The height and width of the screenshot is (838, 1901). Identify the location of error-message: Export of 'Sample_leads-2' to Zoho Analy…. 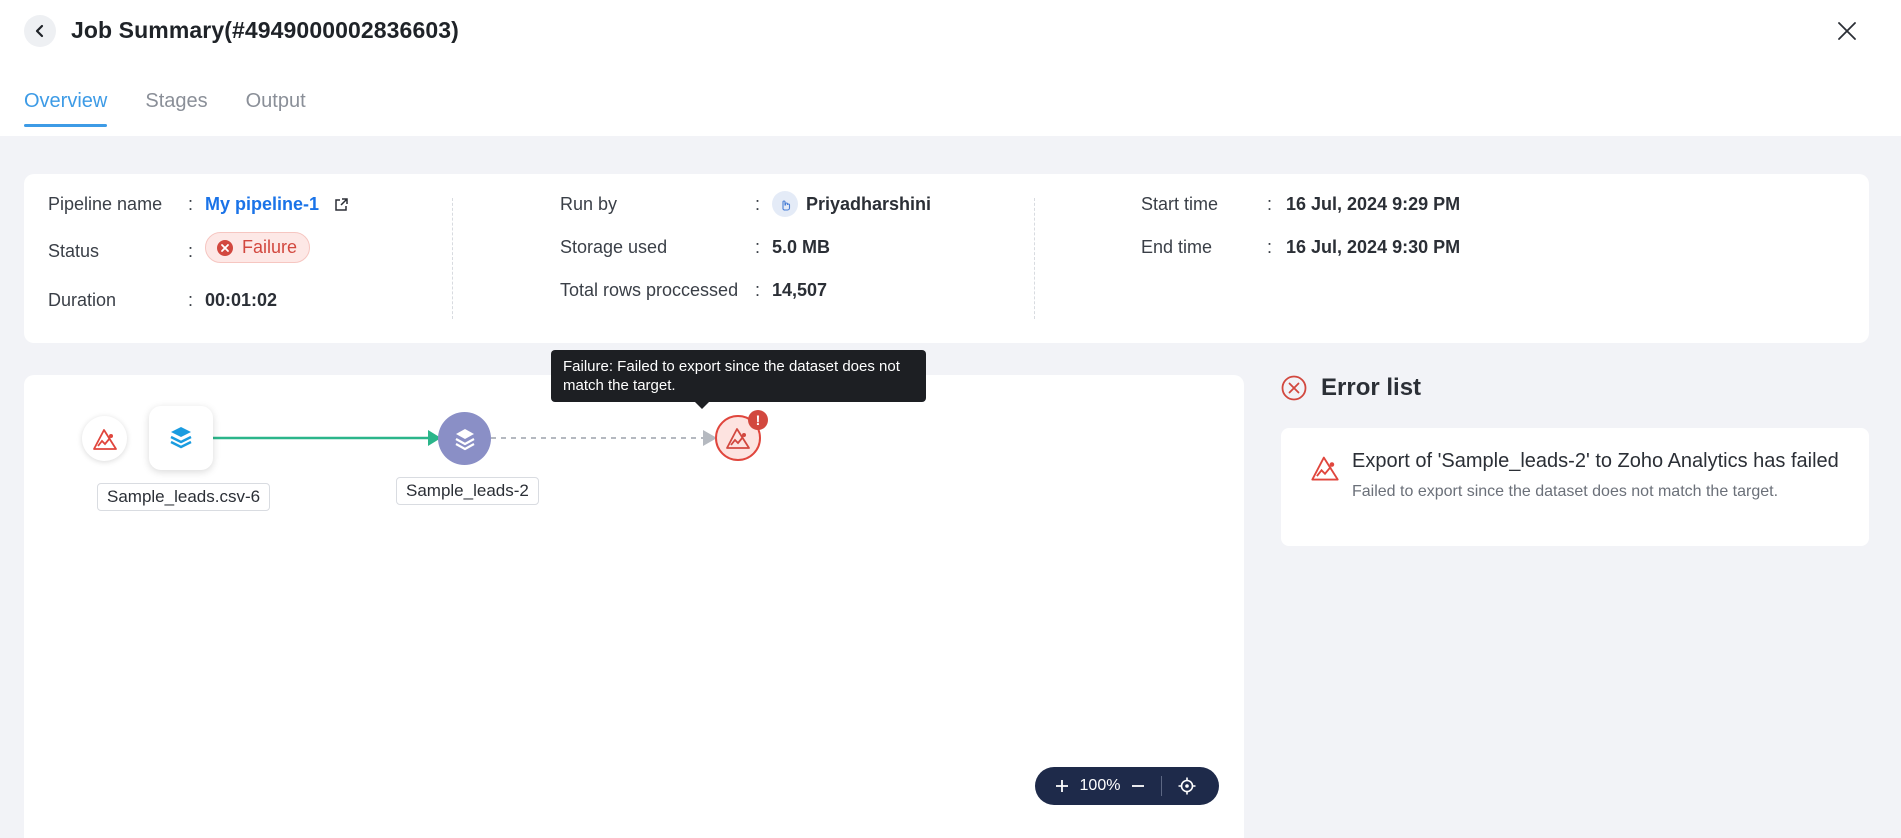
(1595, 461).